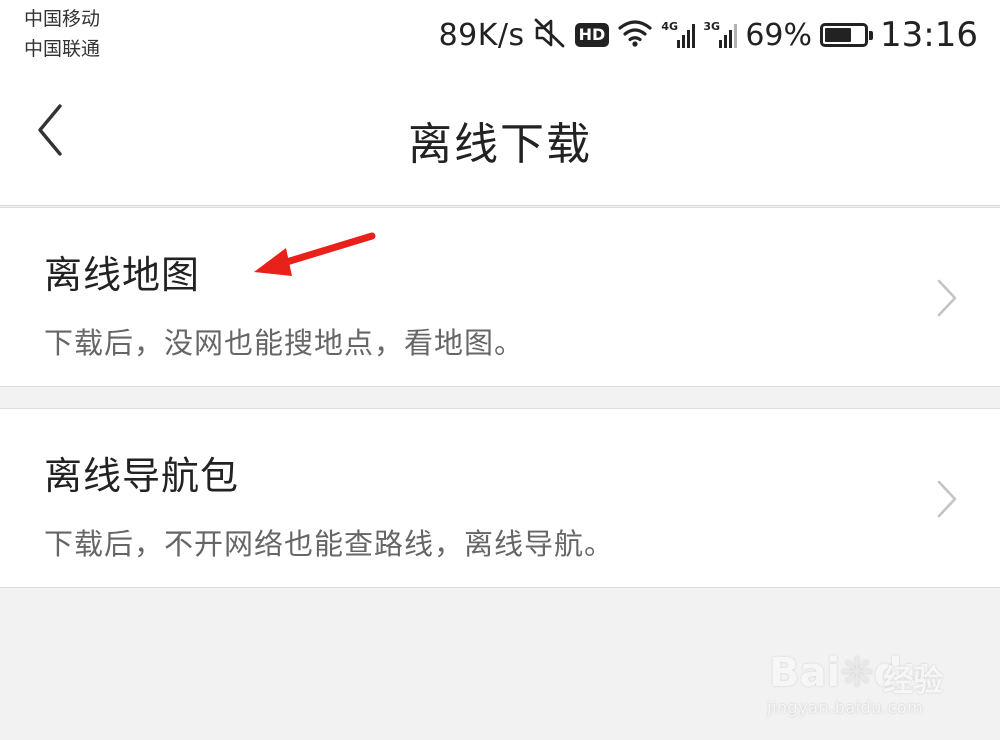  What do you see at coordinates (720, 35) in the screenshot?
I see `signal-3g-icon: 3G` at bounding box center [720, 35].